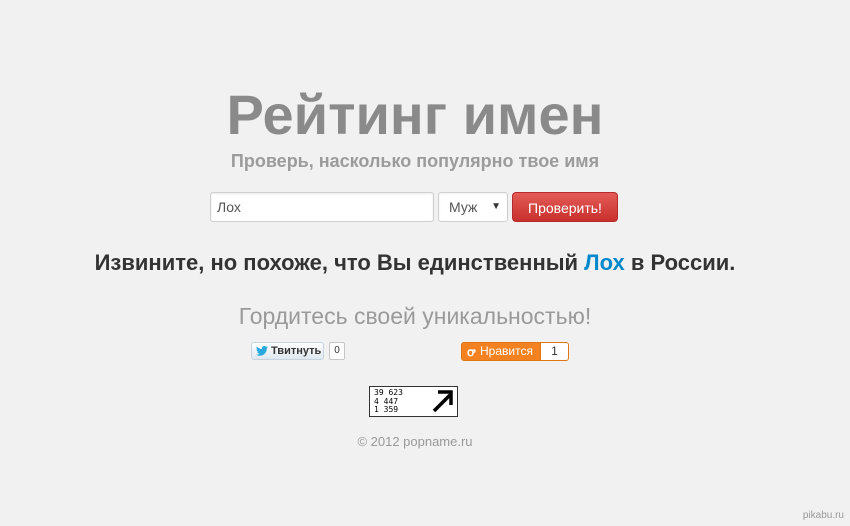 This screenshot has width=850, height=526. Describe the element at coordinates (413, 401) in the screenshot. I see `visit-counter: 39 623 4 447 1 359` at that location.